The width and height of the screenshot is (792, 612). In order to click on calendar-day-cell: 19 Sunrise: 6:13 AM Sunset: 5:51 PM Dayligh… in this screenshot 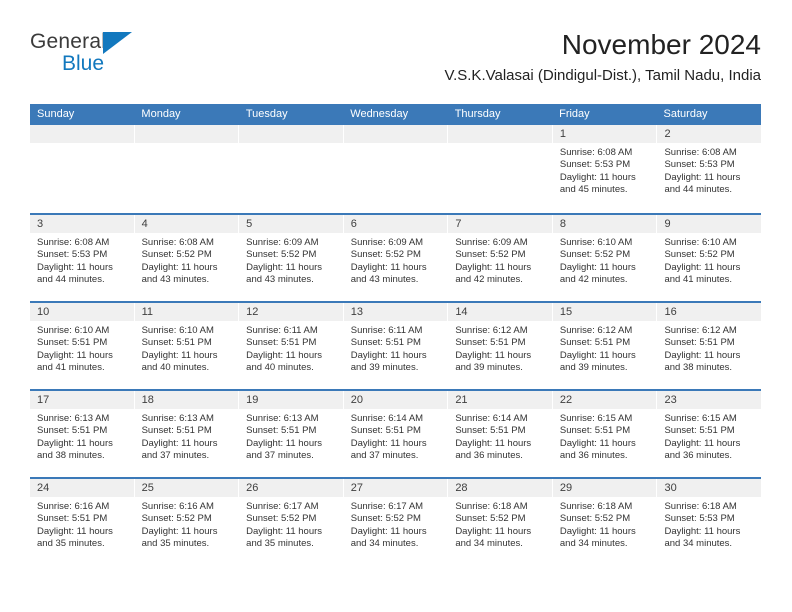, I will do `click(291, 434)`.